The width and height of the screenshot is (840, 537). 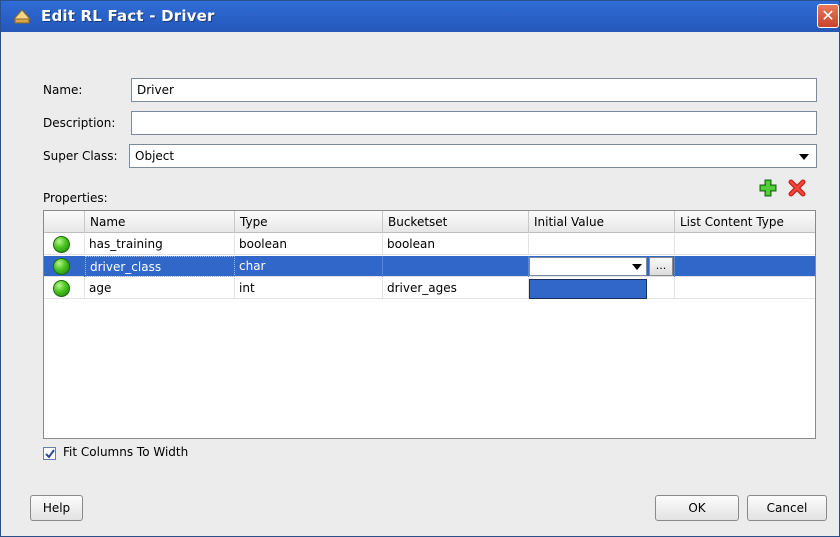 What do you see at coordinates (474, 90) in the screenshot?
I see `name-field: Driver` at bounding box center [474, 90].